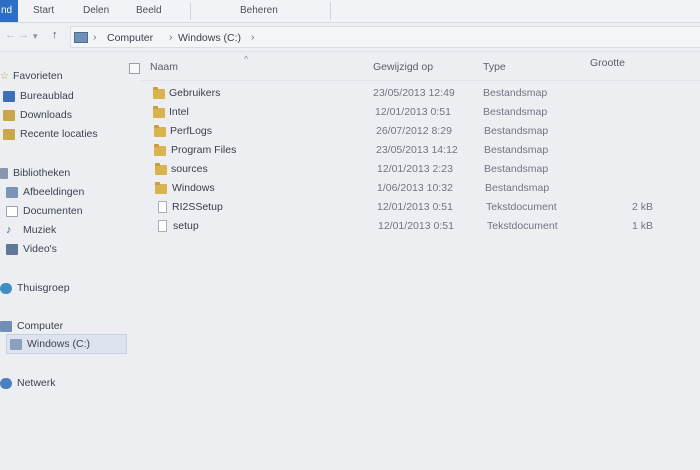  I want to click on downloads-icon, so click(9, 115).